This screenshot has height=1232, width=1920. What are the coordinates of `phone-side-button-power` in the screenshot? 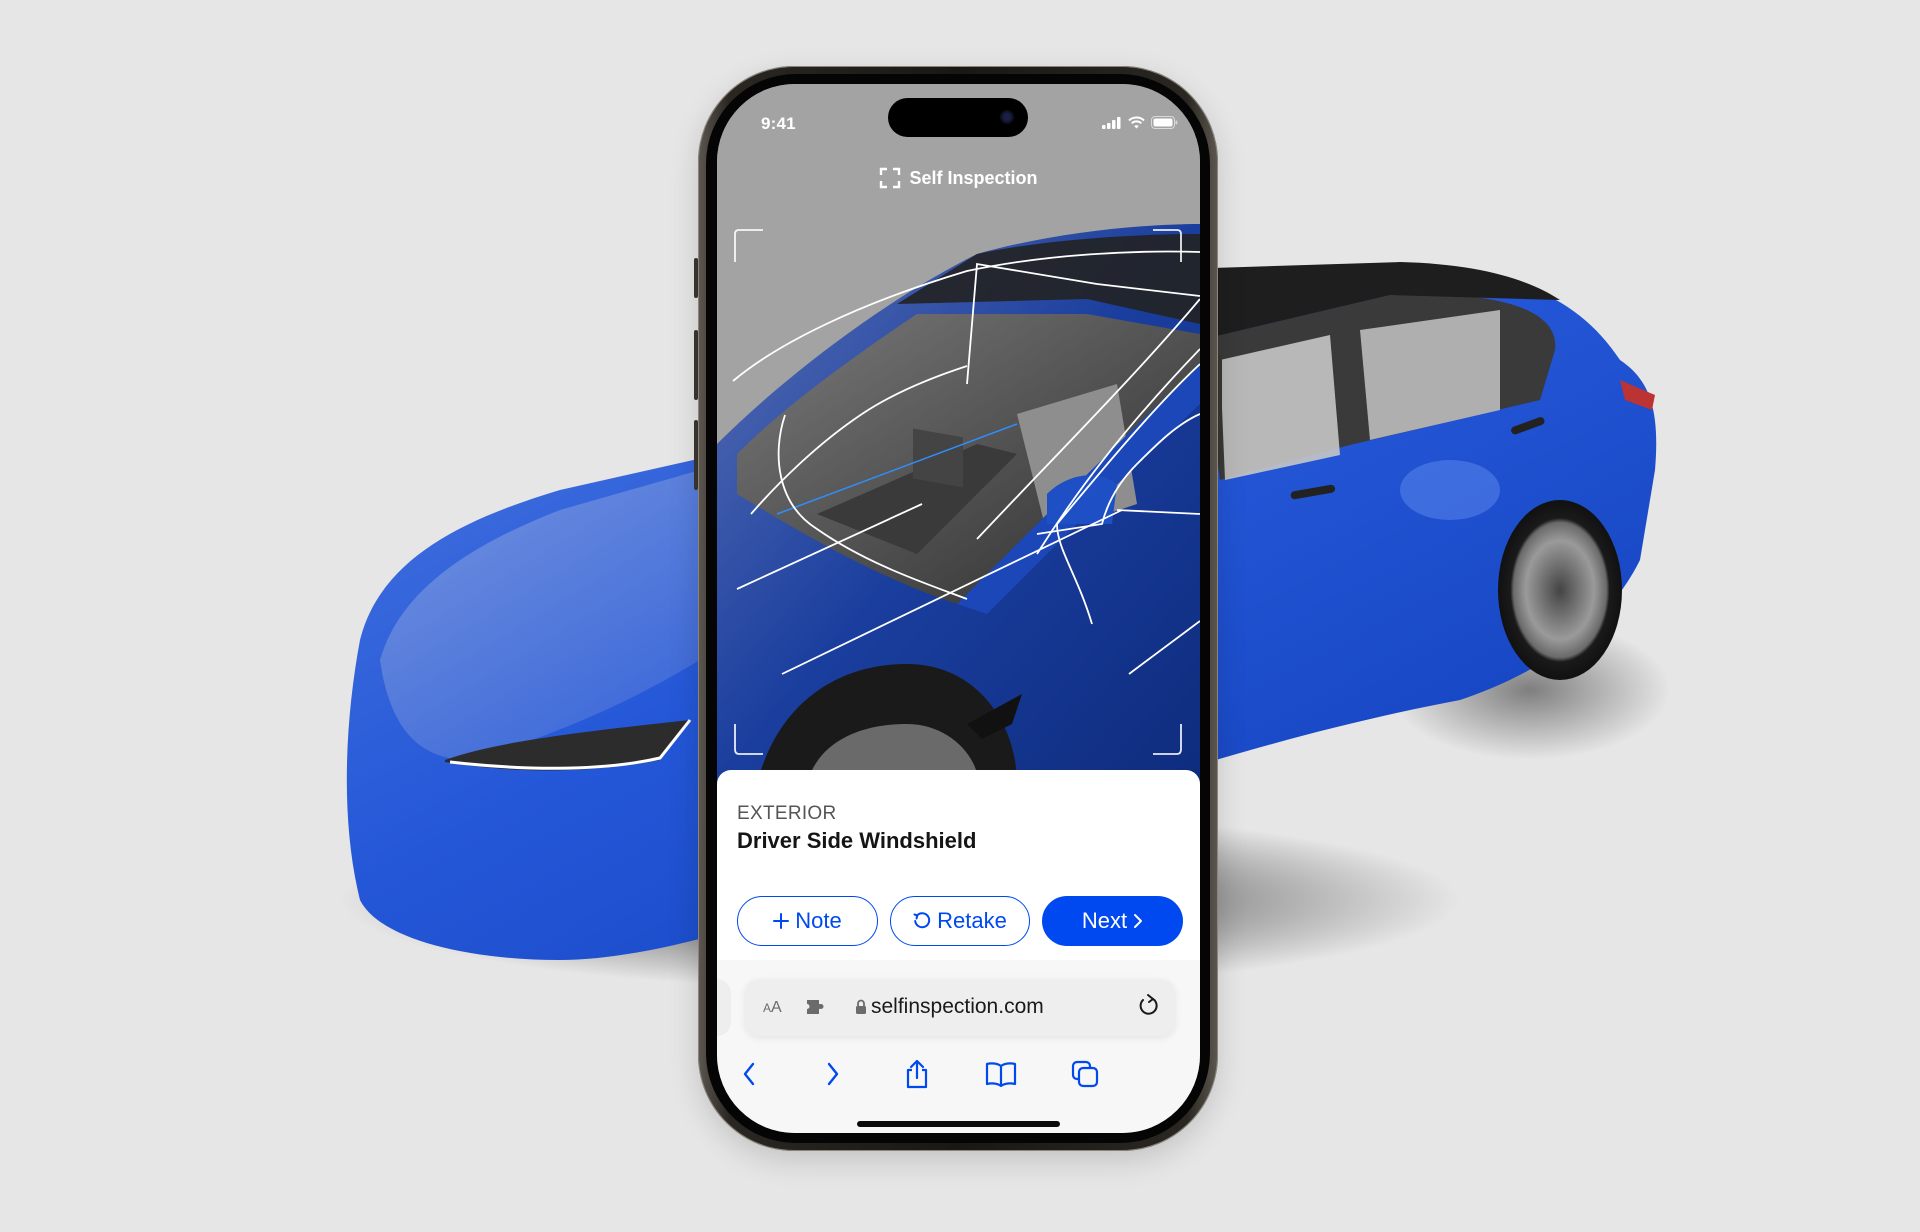 It's located at (1220, 410).